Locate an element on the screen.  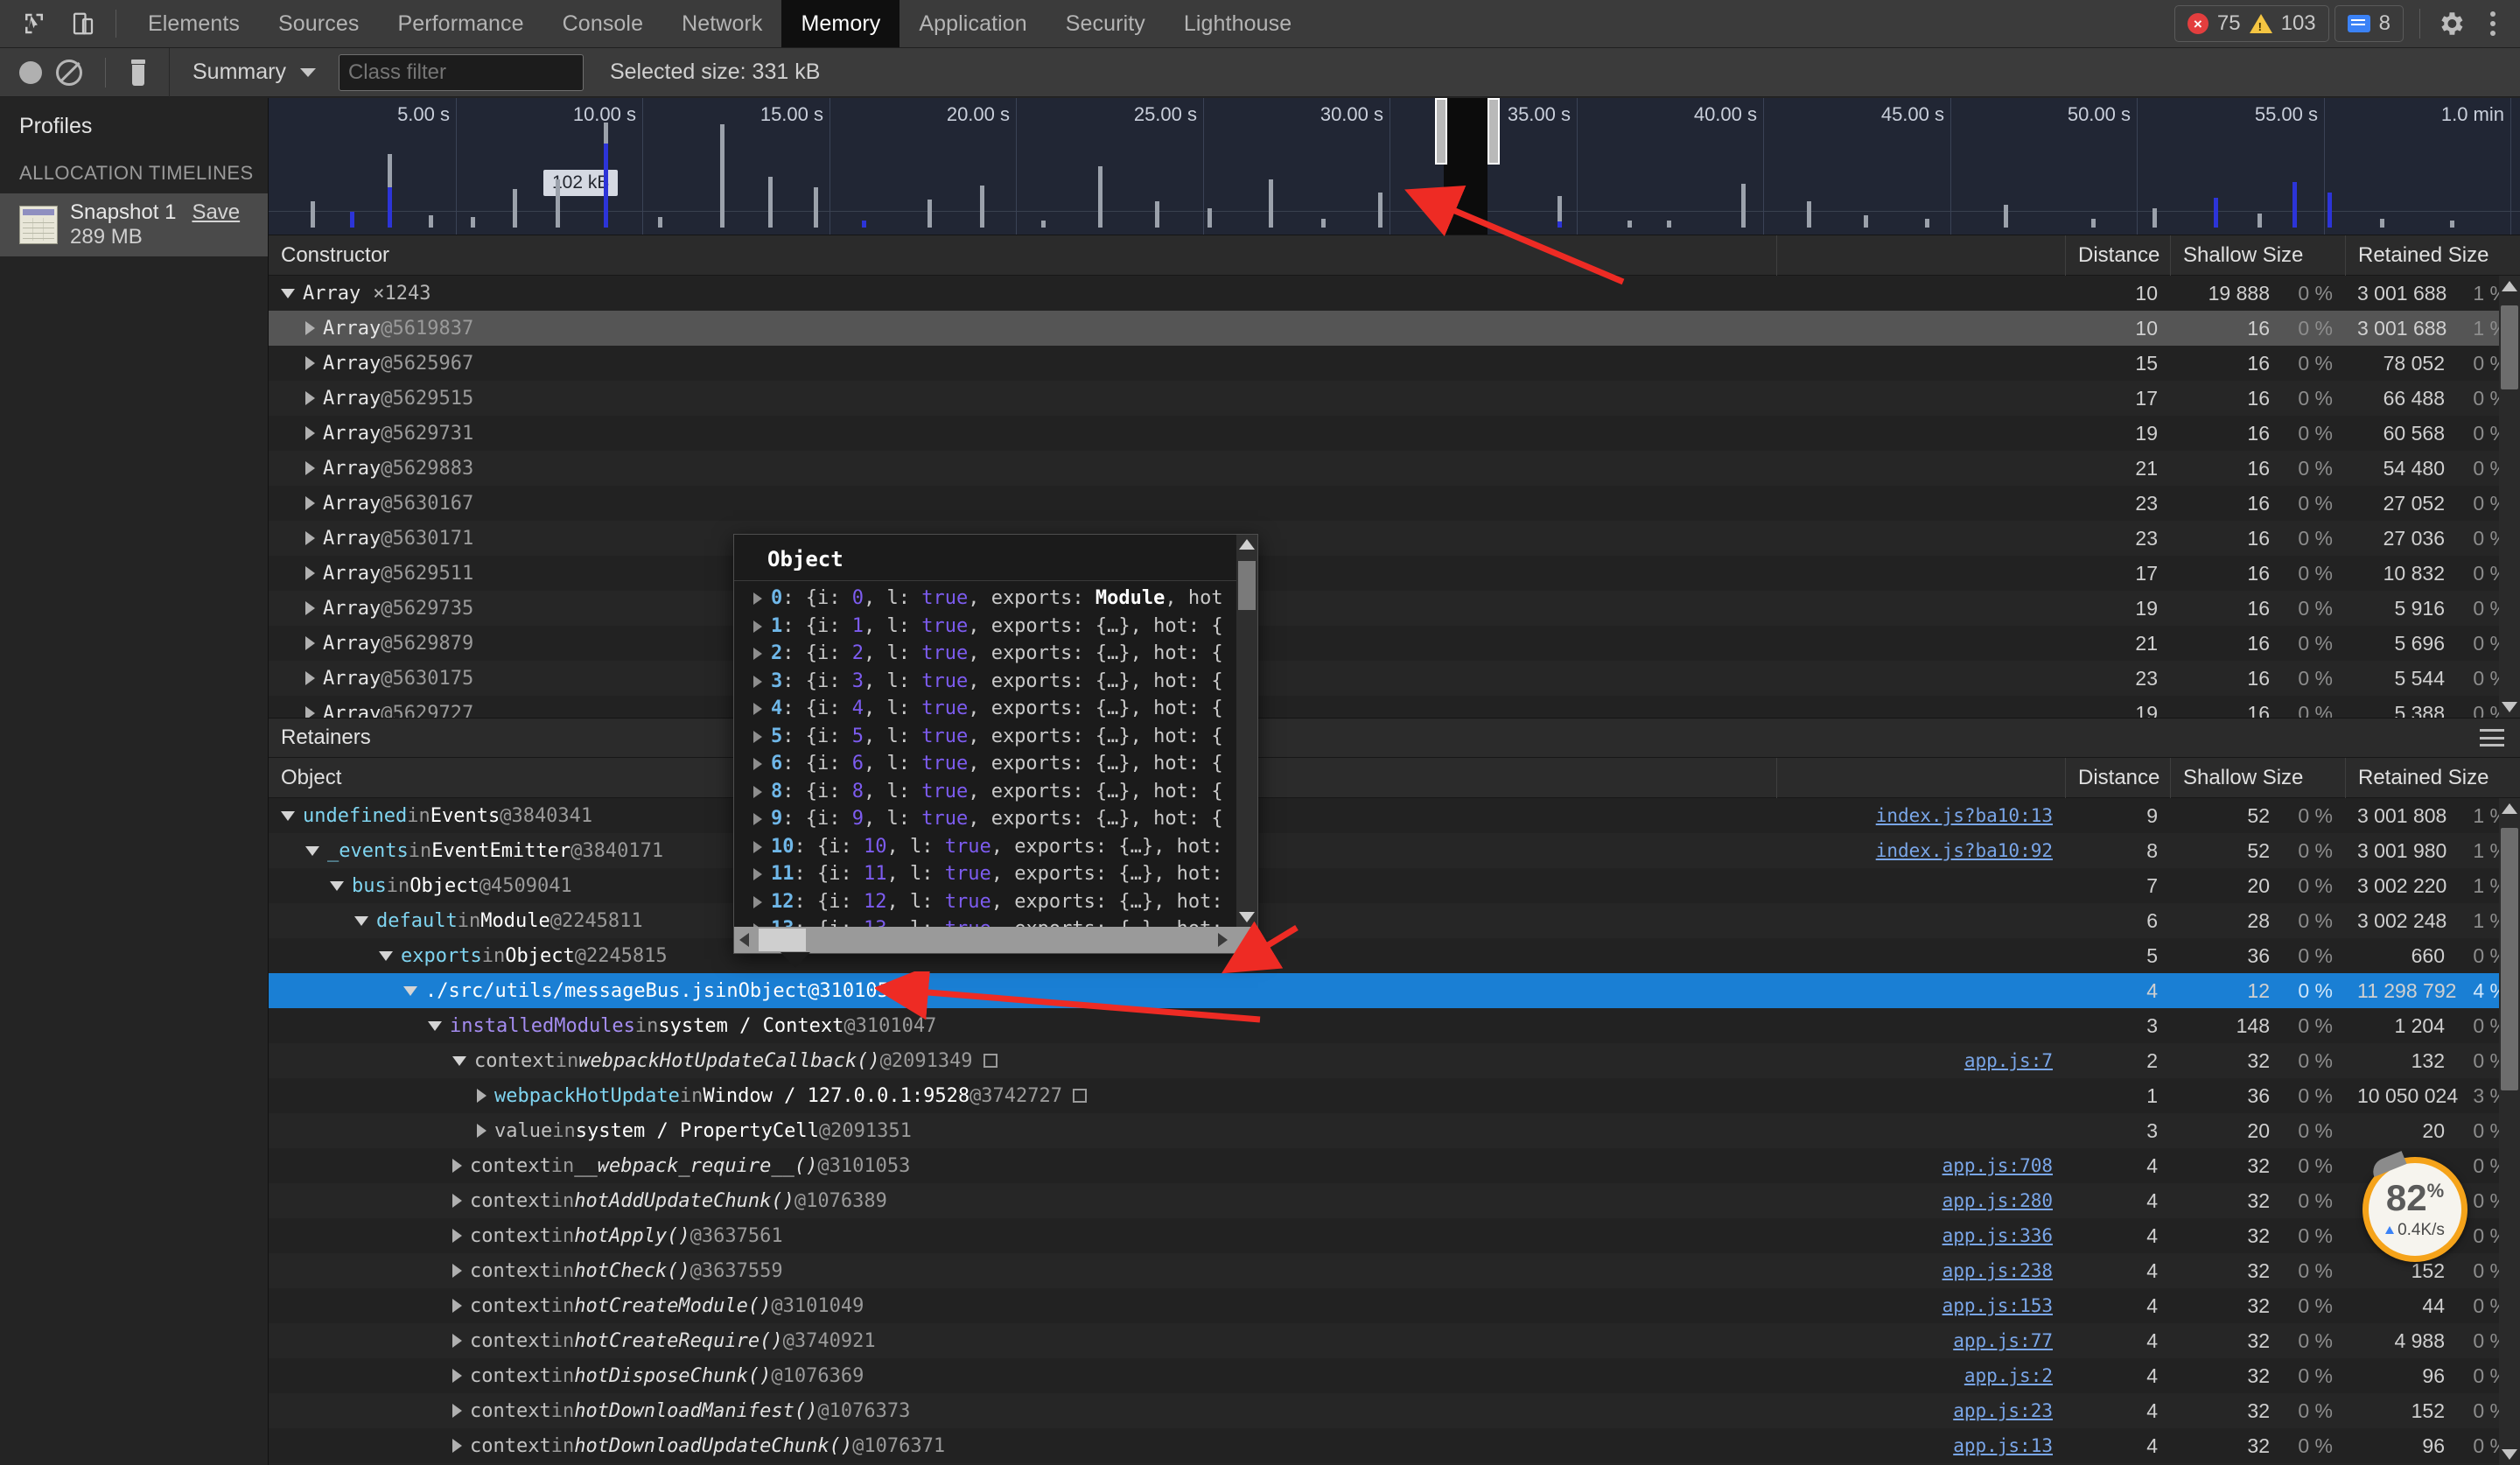
popup-property-row: 3: {i: 3, l: true, exports: {…}, hot: { is located at coordinates (1005, 682).